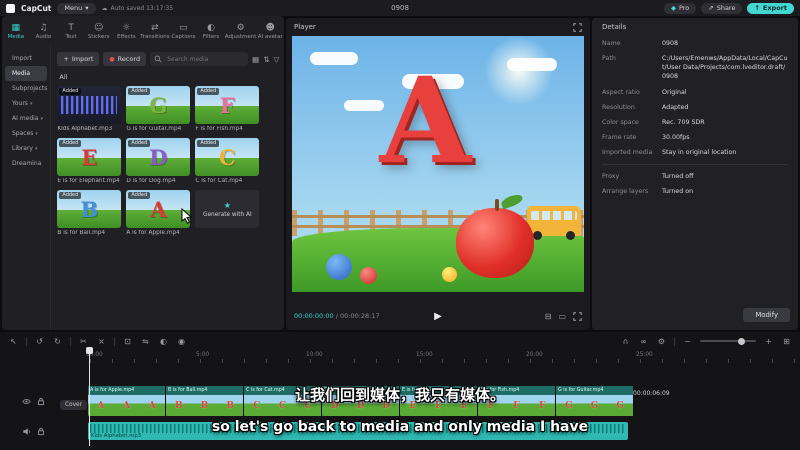 The height and width of the screenshot is (450, 800). Describe the element at coordinates (89, 398) in the screenshot. I see `playhead` at that location.